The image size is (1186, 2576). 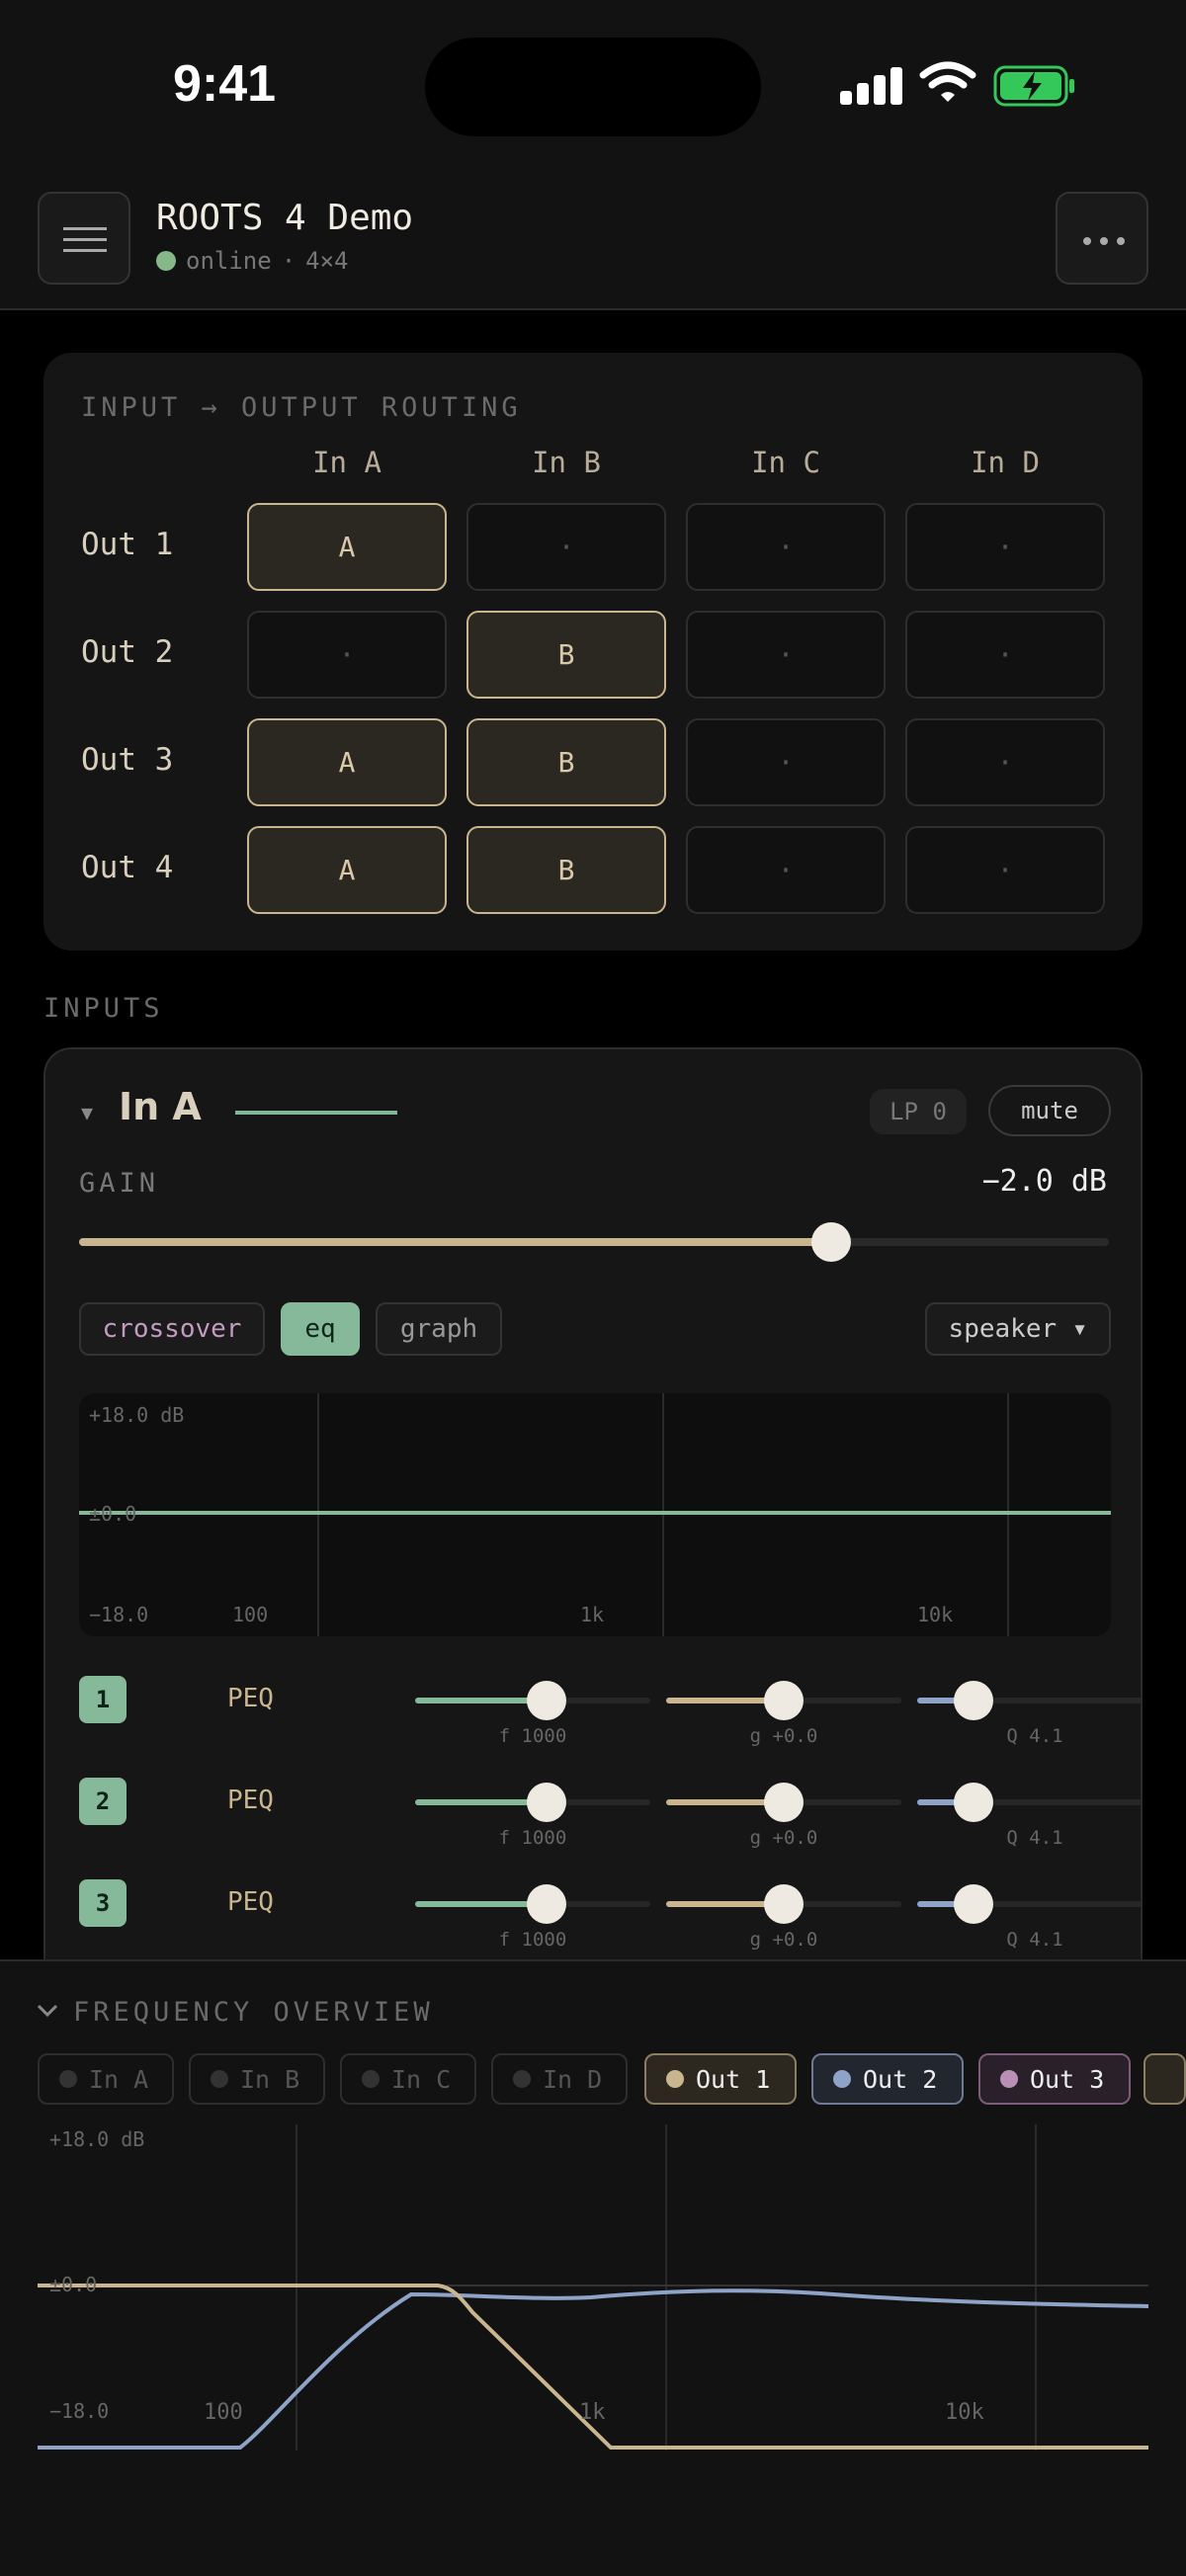 What do you see at coordinates (127, 544) in the screenshot?
I see `routing-row-header: Out 1` at bounding box center [127, 544].